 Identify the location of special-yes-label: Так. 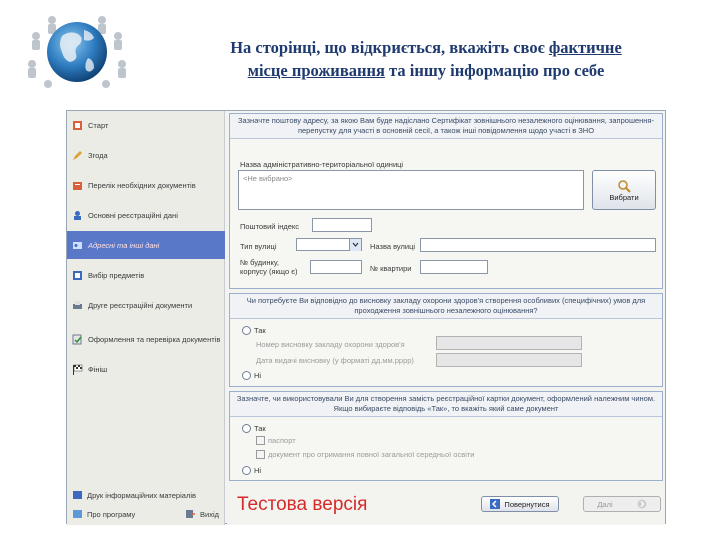
(260, 330).